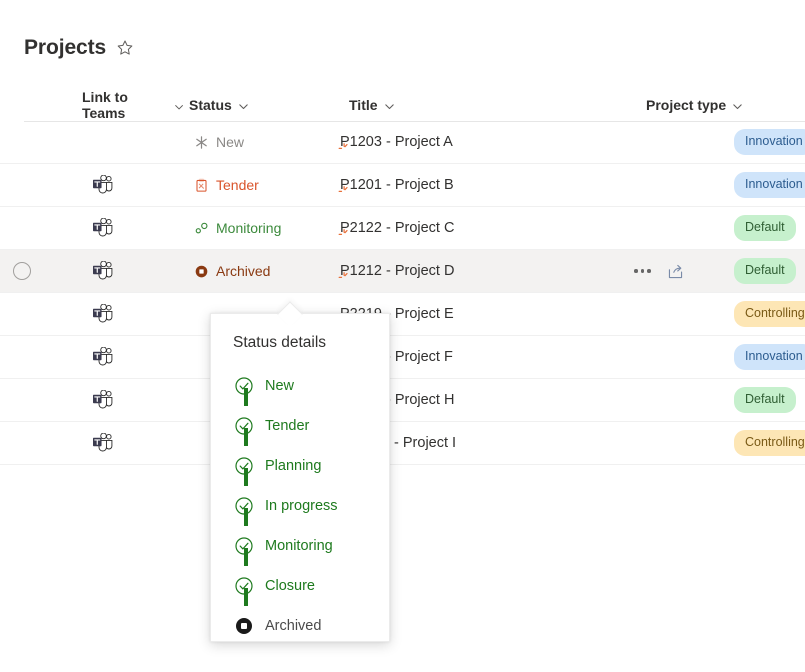 This screenshot has width=805, height=672. What do you see at coordinates (484, 271) in the screenshot?
I see `cell-title: P1212 - Project D` at bounding box center [484, 271].